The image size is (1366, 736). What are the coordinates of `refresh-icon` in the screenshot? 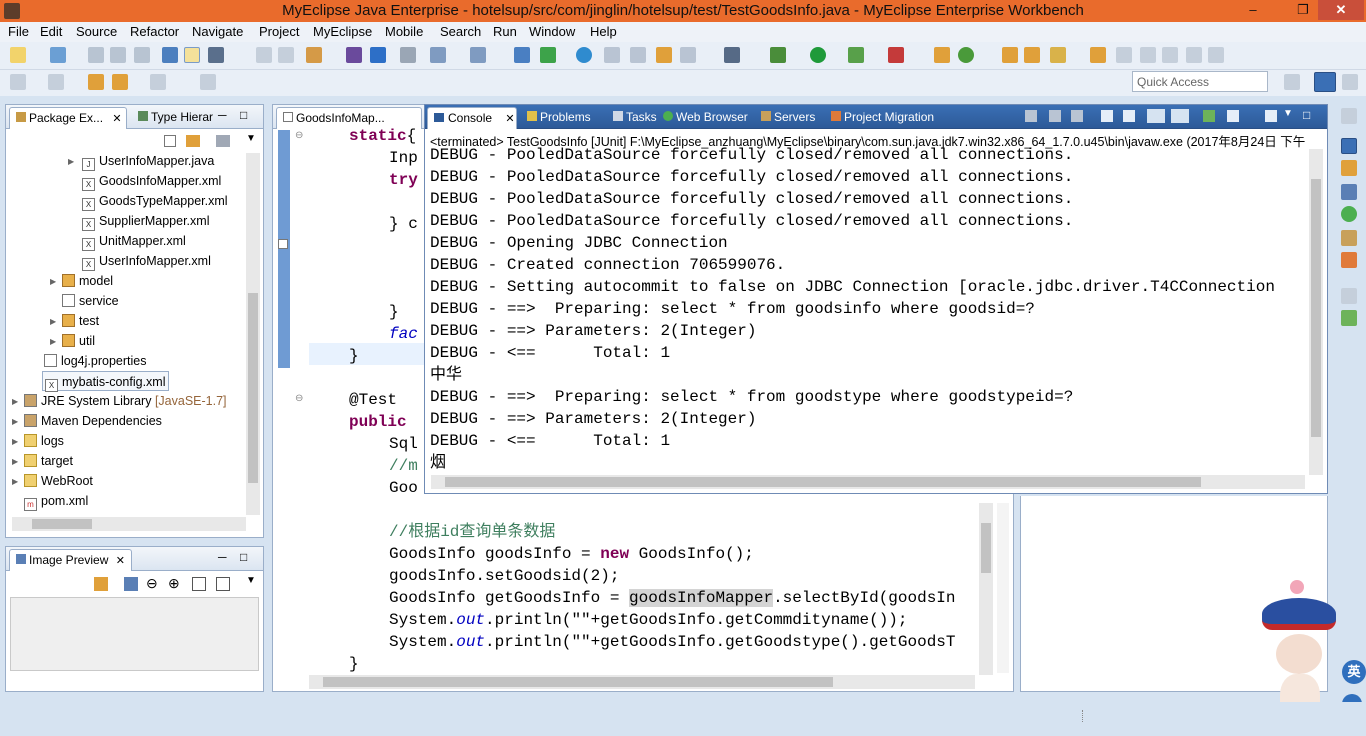 It's located at (966, 55).